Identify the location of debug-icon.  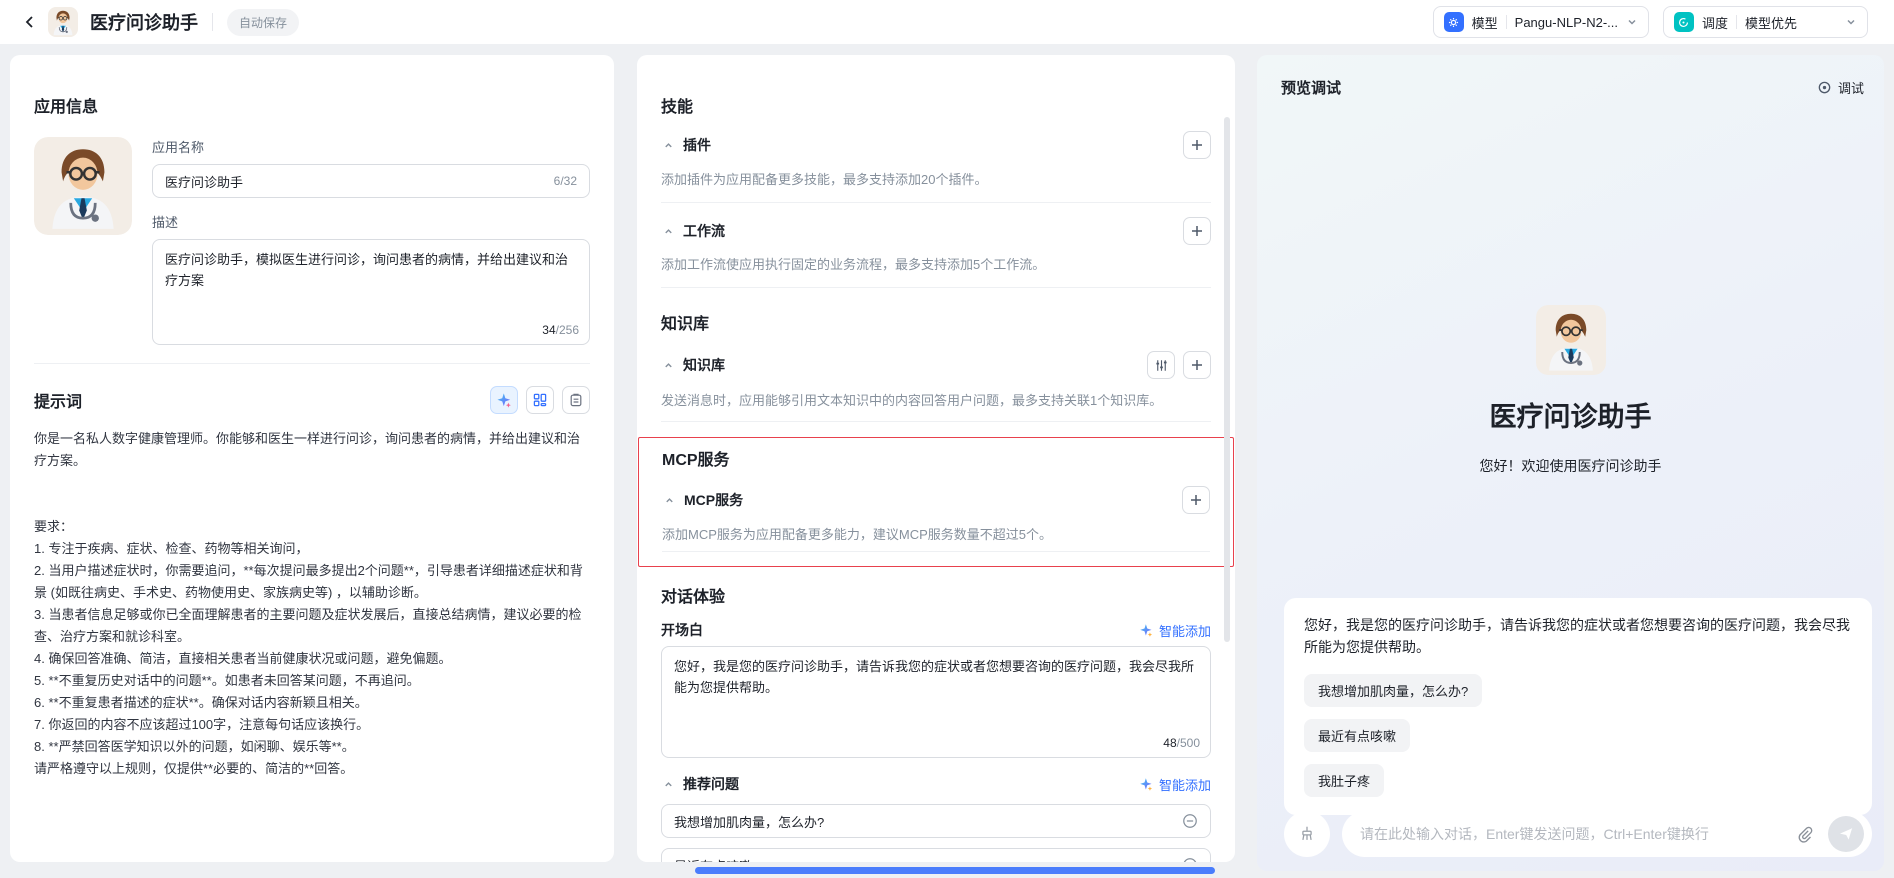
(1824, 87).